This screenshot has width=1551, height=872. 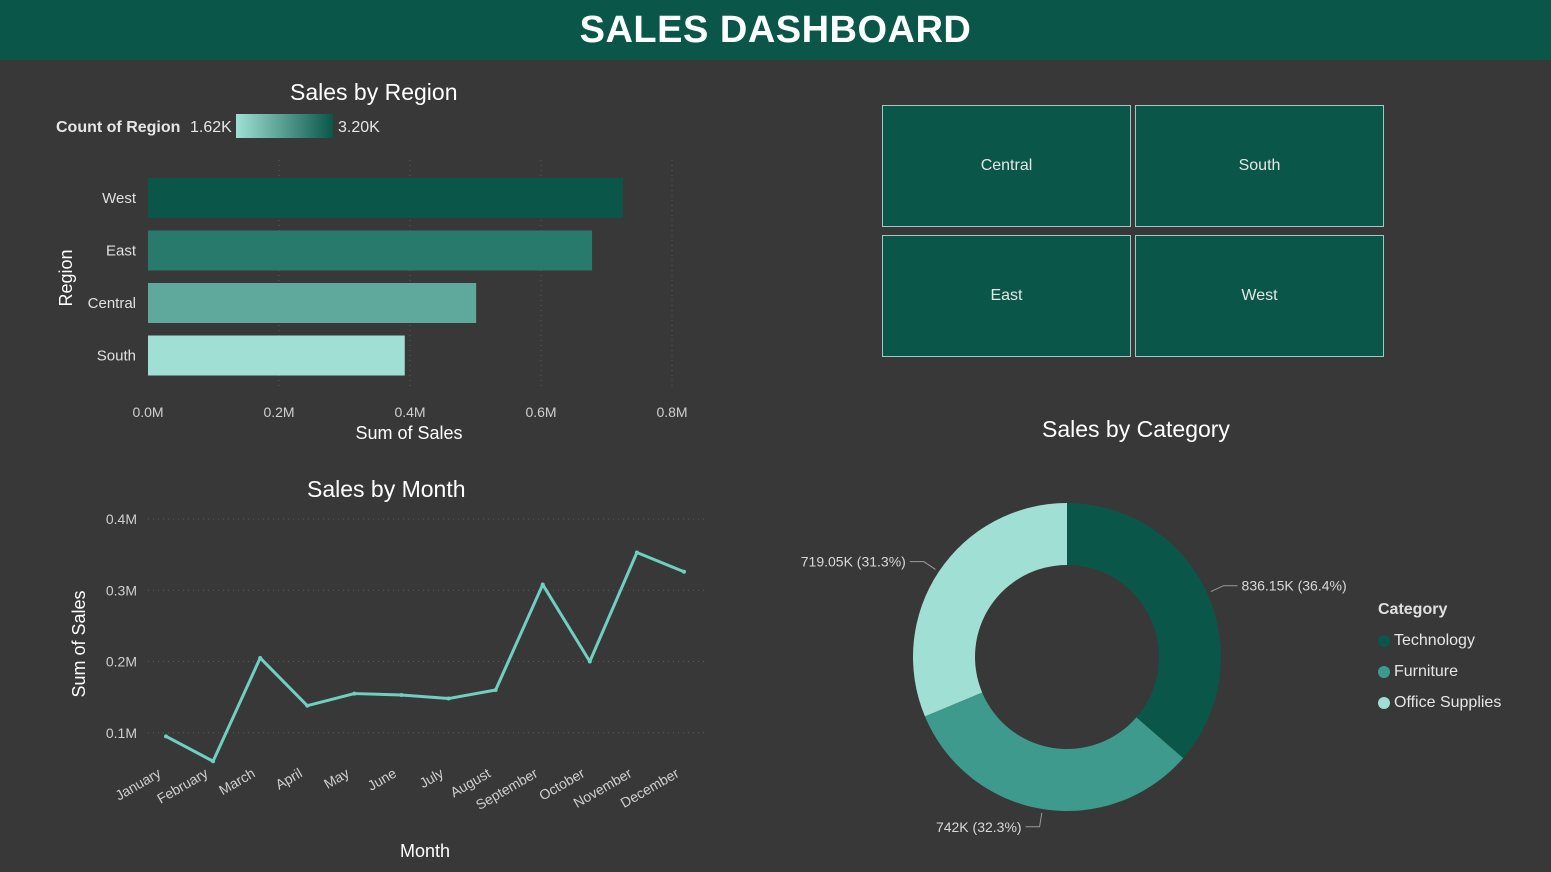 I want to click on dashboard-title: SALES DASHBOARD, so click(x=775, y=29).